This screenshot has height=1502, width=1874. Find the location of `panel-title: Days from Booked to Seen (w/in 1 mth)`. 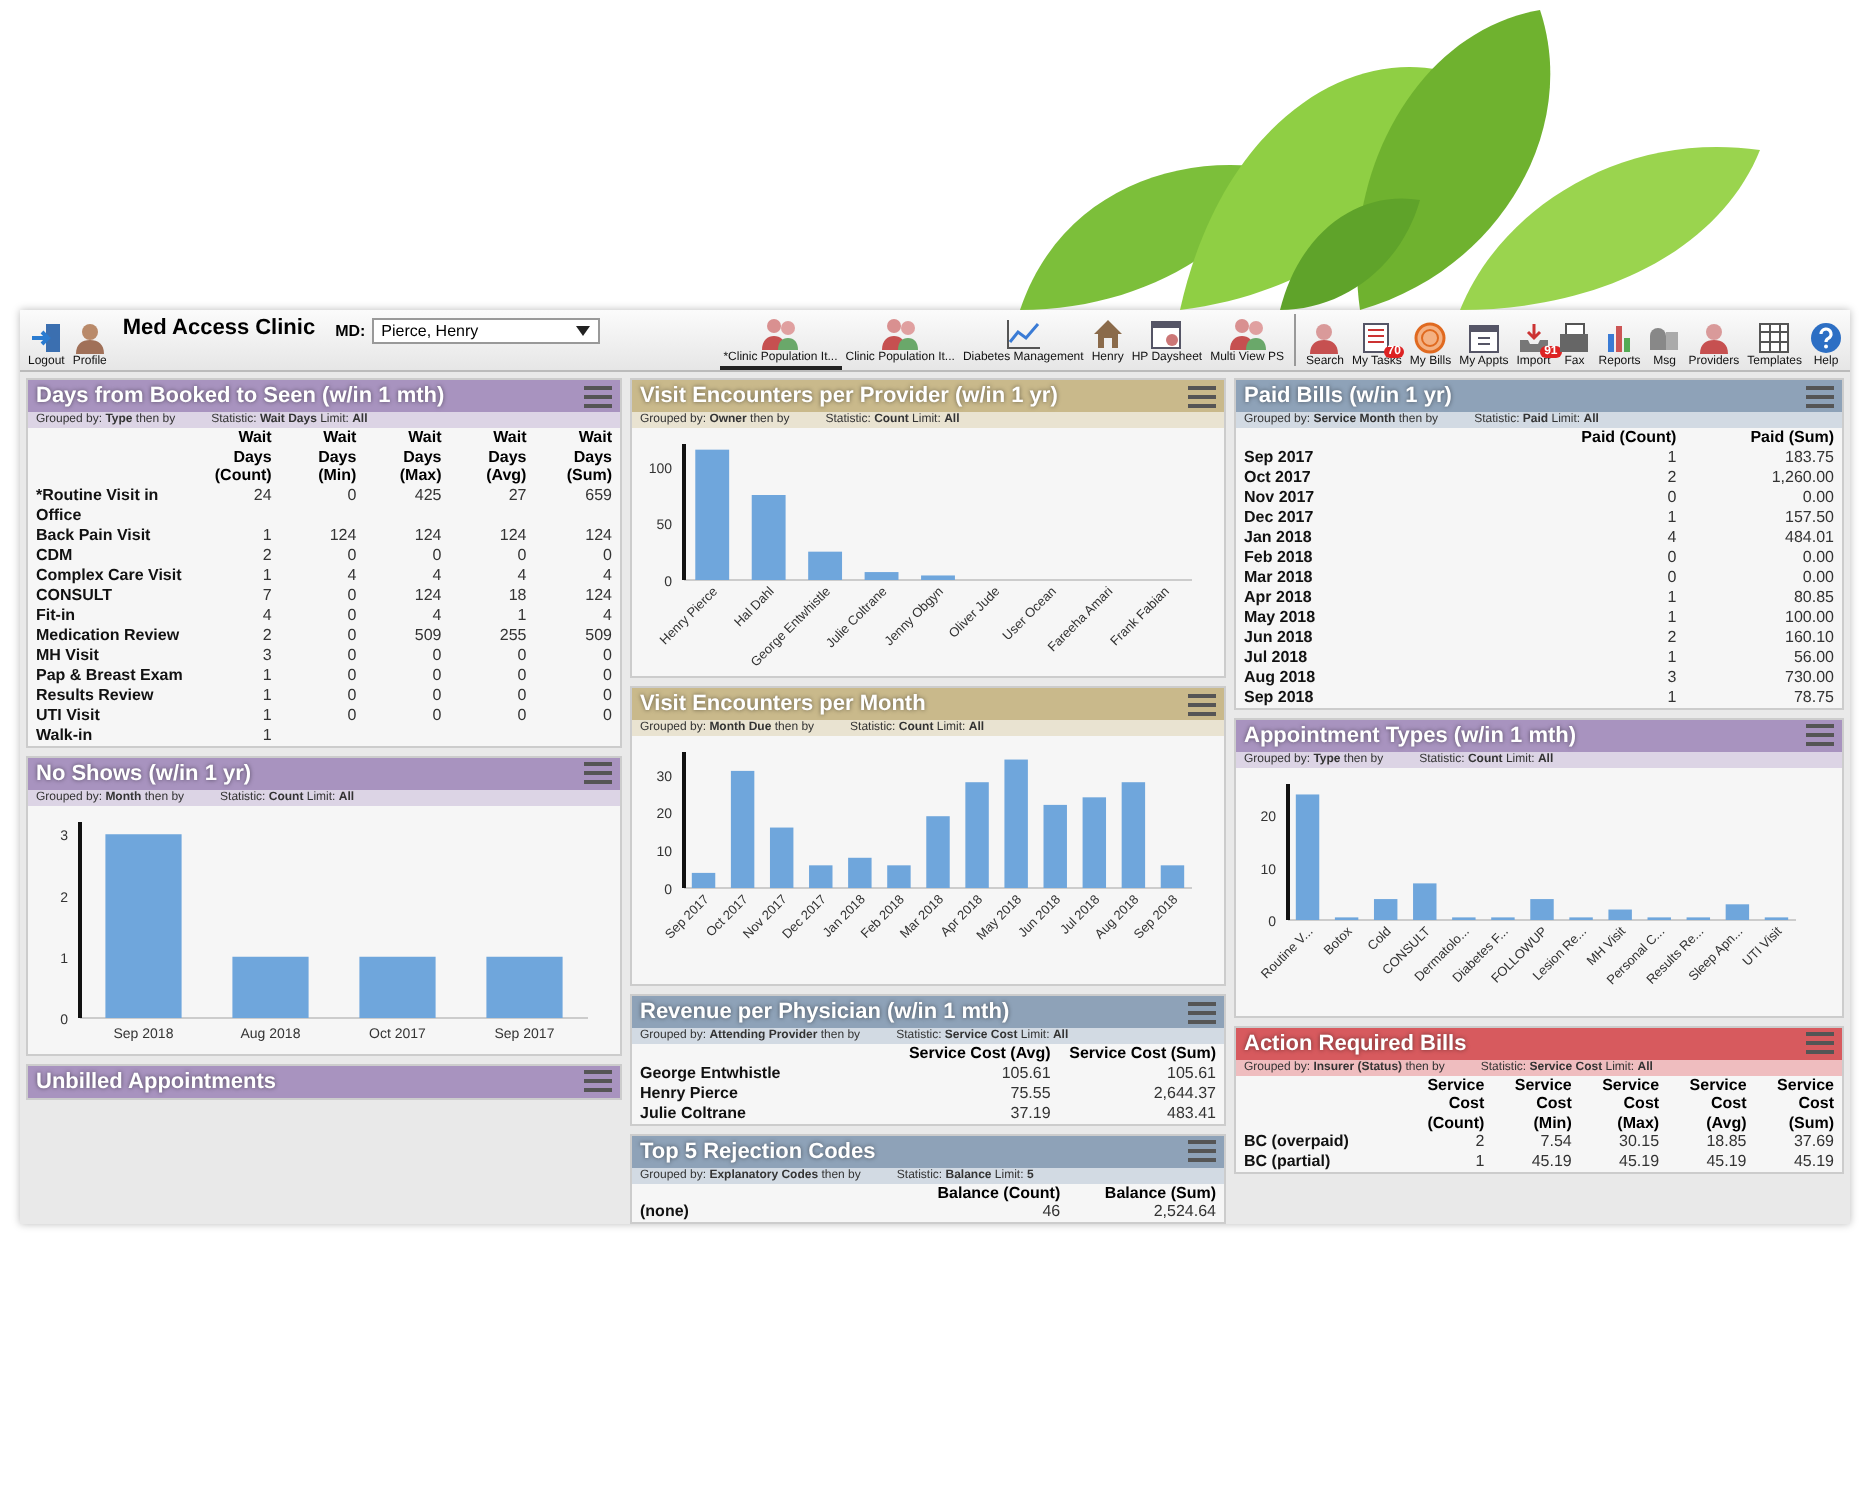

panel-title: Days from Booked to Seen (w/in 1 mth) is located at coordinates (240, 396).